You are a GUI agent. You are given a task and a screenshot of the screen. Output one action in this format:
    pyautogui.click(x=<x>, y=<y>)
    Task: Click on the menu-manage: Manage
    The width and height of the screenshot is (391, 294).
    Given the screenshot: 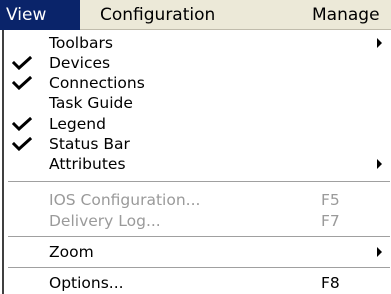 What is the action you would take?
    pyautogui.click(x=346, y=15)
    